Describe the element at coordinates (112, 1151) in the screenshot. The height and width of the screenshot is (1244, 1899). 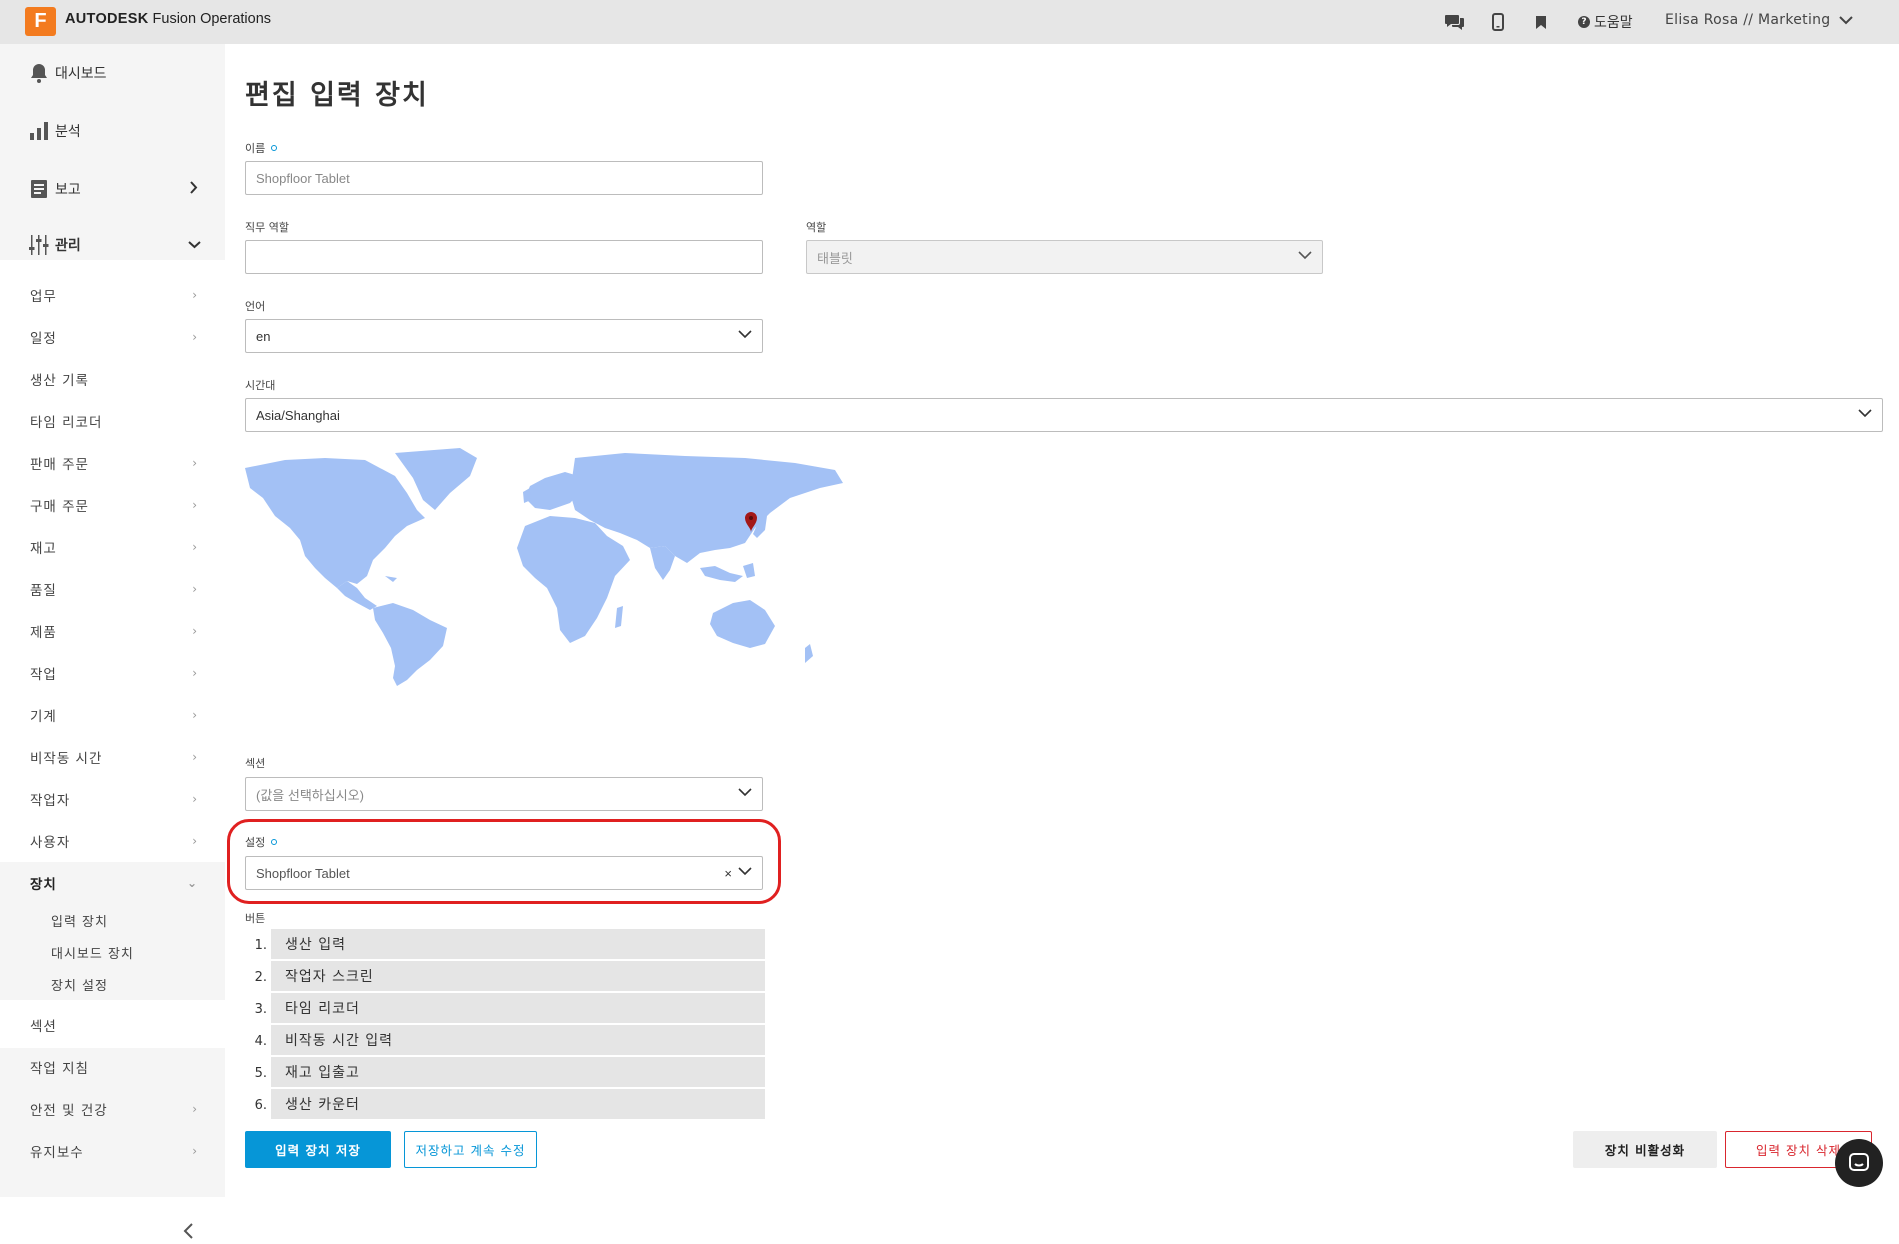
I see `sidebar-subitem: 유지보수 ›` at that location.